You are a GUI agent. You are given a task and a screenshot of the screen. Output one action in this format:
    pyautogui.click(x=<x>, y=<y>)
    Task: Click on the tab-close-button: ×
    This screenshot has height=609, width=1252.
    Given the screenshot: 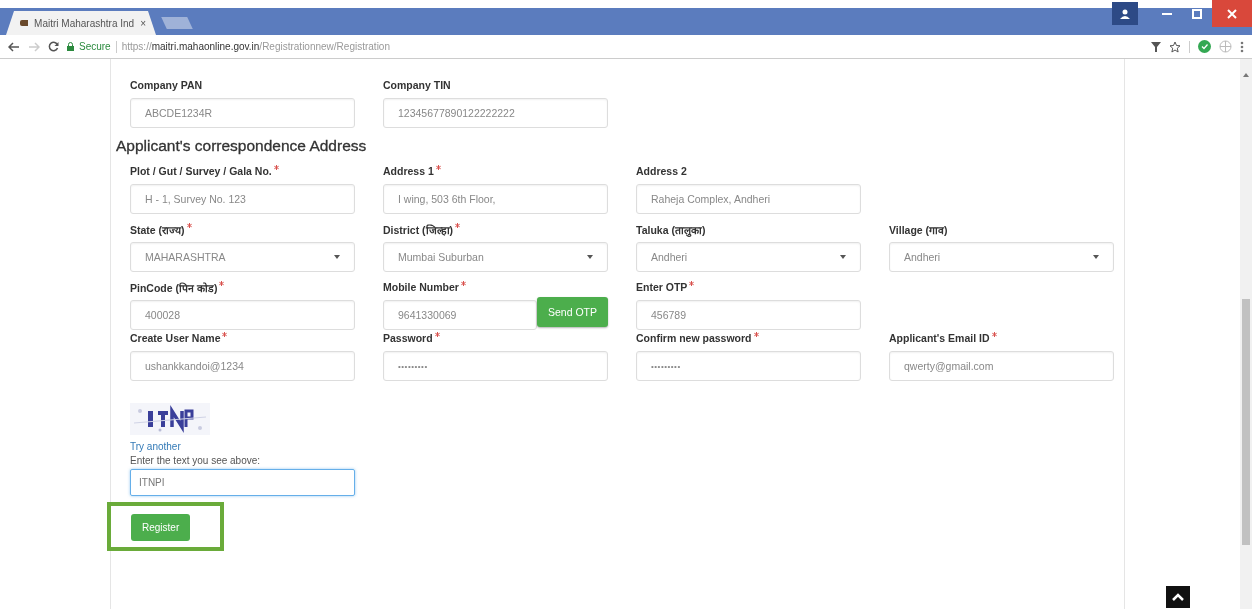 What is the action you would take?
    pyautogui.click(x=143, y=23)
    